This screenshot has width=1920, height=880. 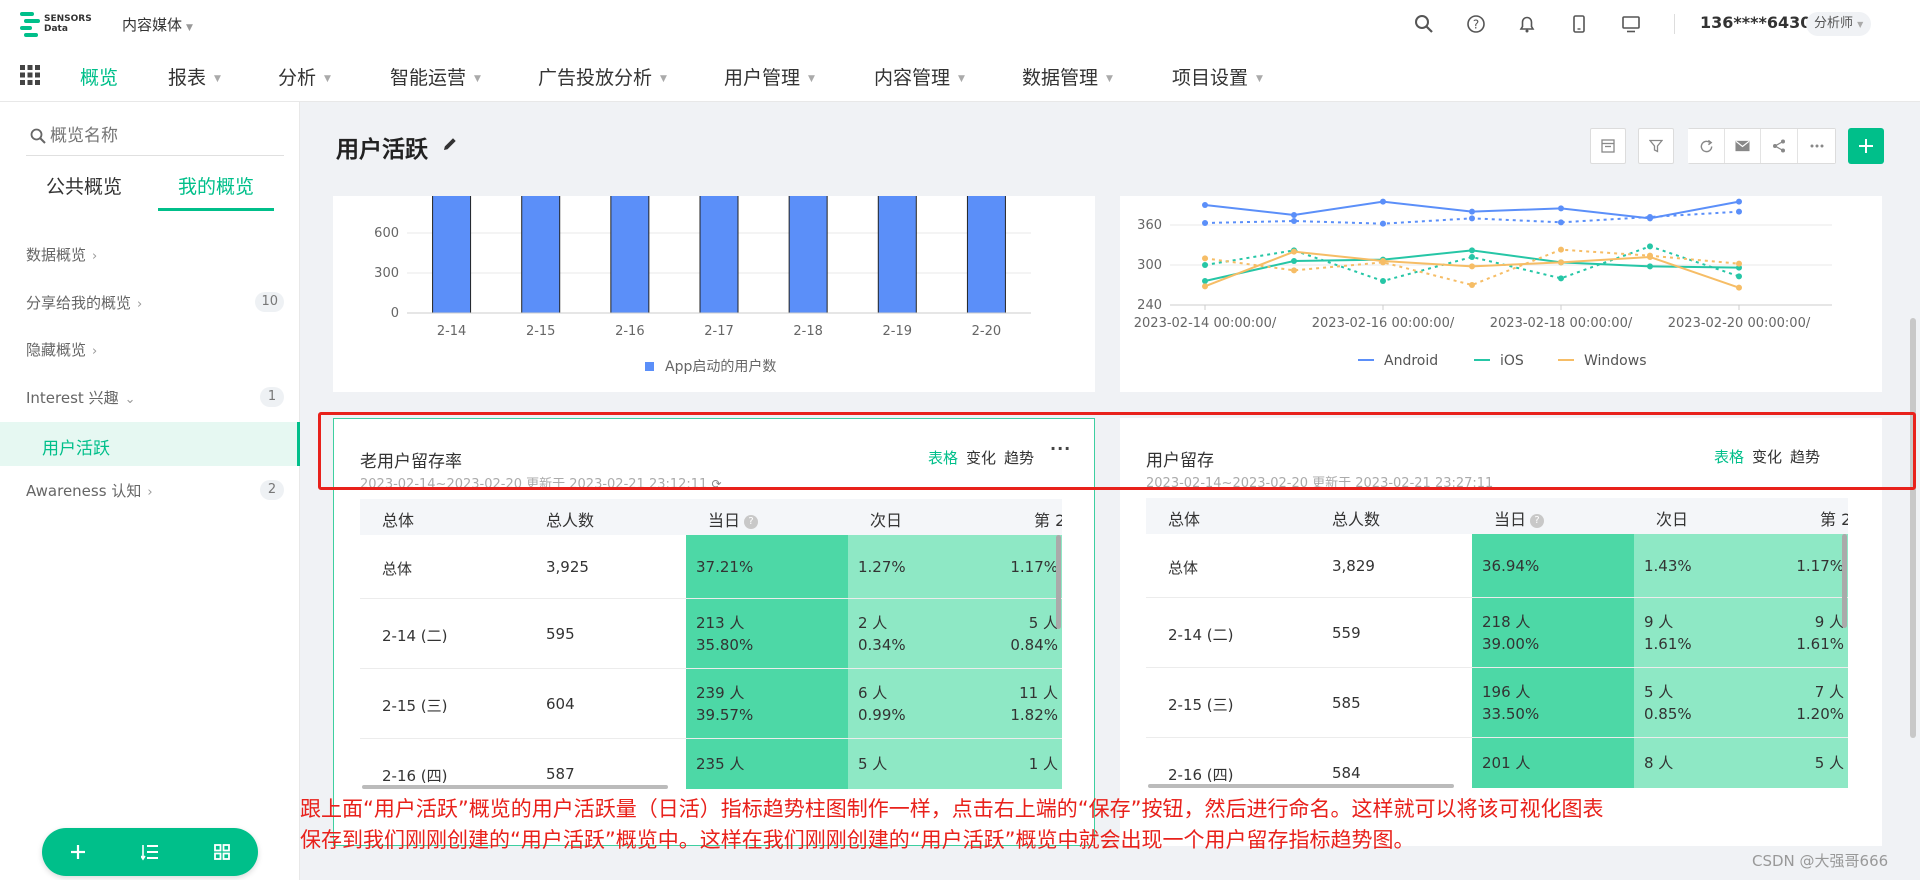 I want to click on column-header: 次日, so click(x=886, y=519).